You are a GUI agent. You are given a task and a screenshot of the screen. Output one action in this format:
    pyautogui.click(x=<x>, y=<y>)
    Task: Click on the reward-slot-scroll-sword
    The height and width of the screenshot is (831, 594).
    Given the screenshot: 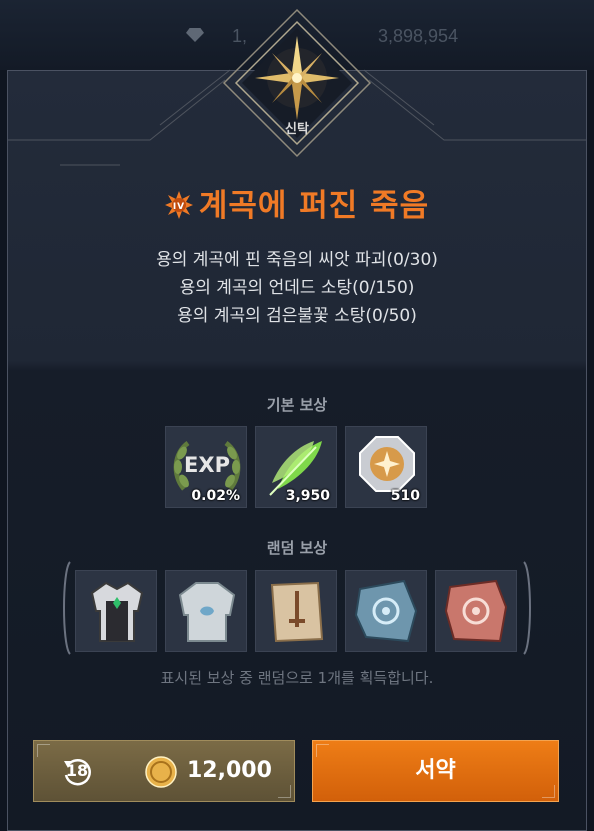 What is the action you would take?
    pyautogui.click(x=296, y=611)
    